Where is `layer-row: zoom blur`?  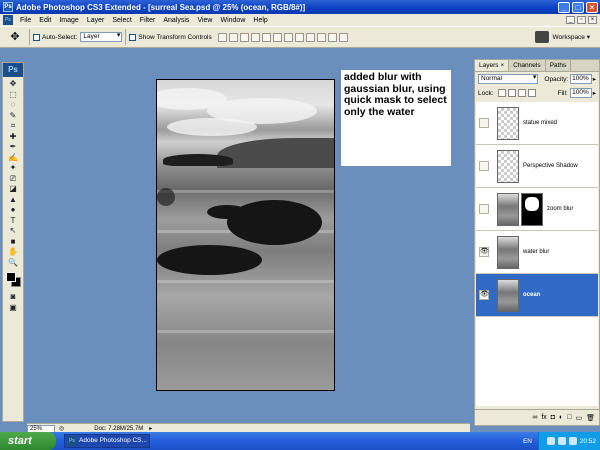 layer-row: zoom blur is located at coordinates (537, 209).